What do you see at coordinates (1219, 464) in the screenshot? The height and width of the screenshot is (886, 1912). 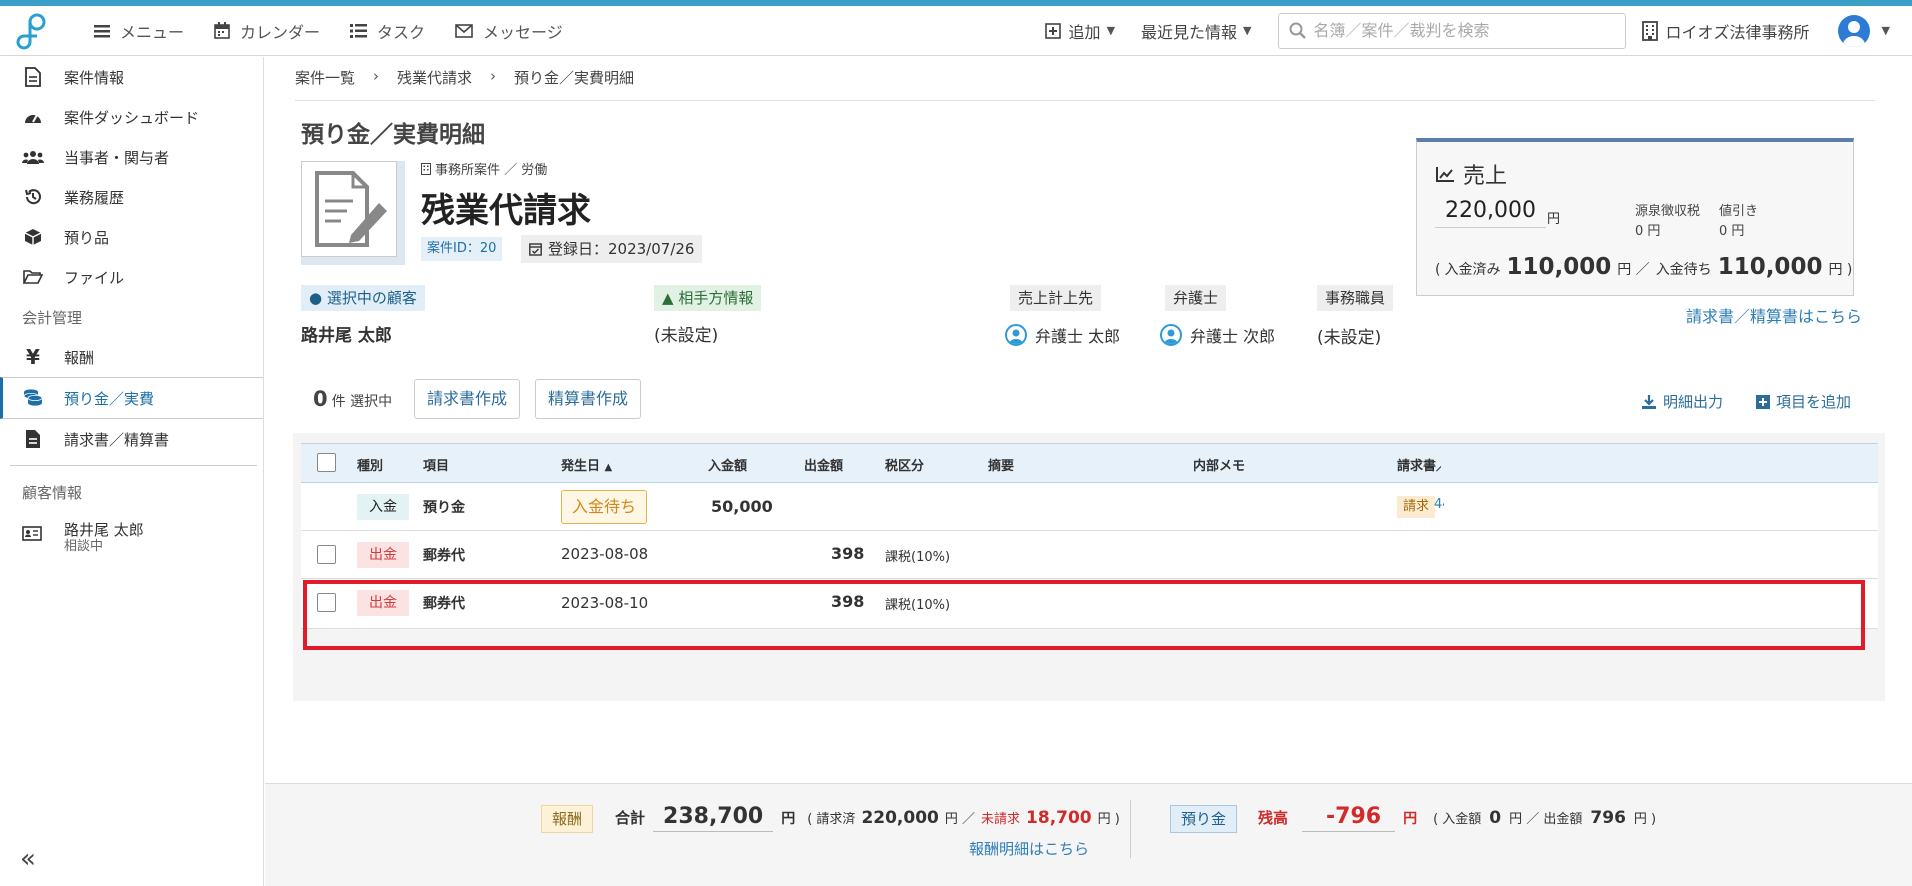 I see `col-memo: 内部メモ` at bounding box center [1219, 464].